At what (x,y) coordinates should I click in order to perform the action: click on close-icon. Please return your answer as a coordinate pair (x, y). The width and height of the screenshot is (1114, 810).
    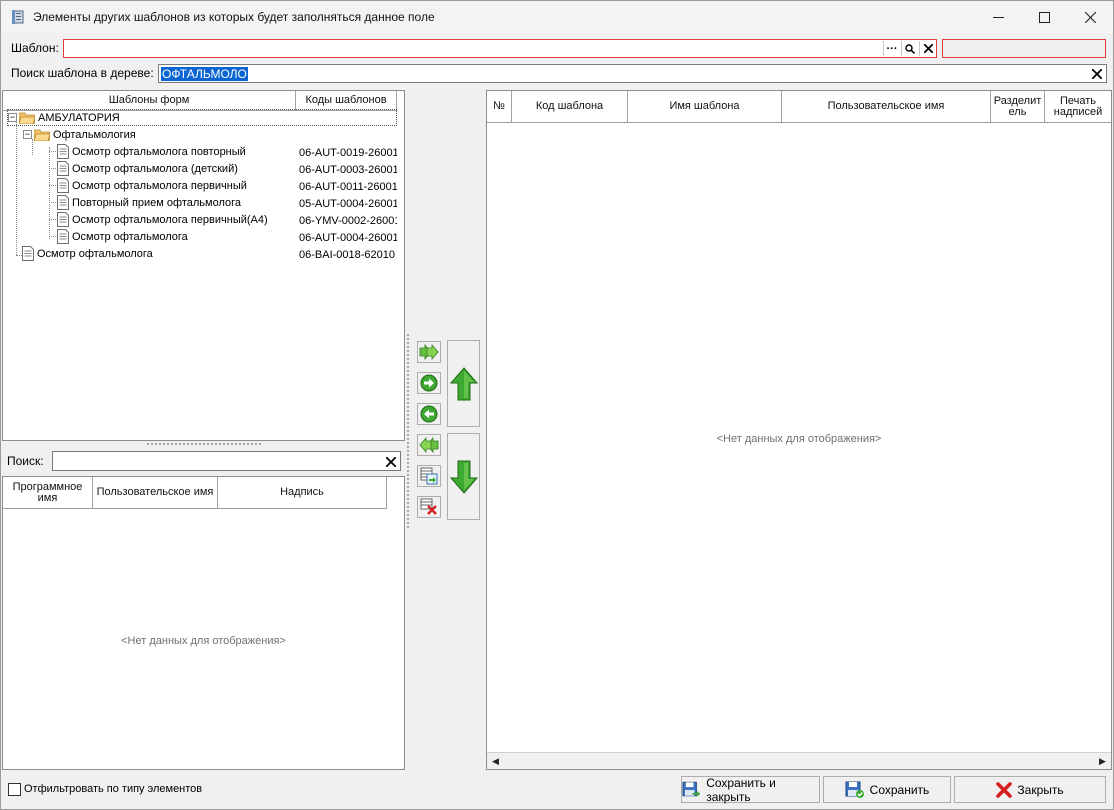
    Looking at the image, I should click on (1090, 17).